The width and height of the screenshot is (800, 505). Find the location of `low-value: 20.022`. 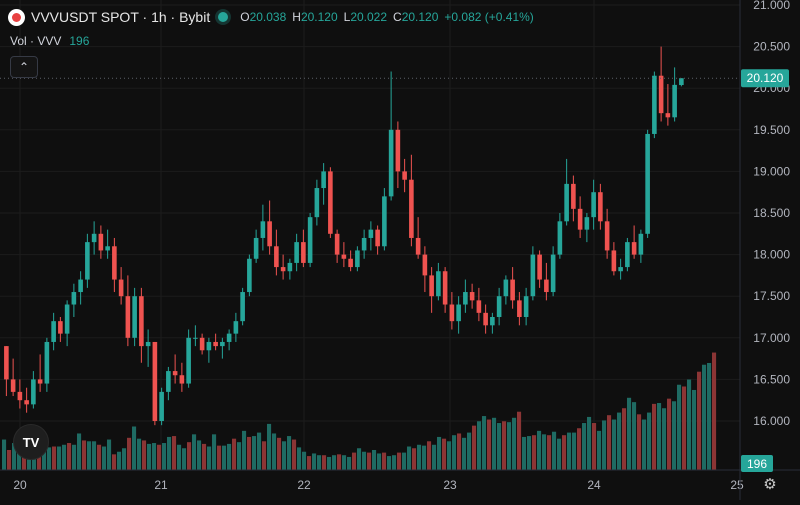

low-value: 20.022 is located at coordinates (369, 17).